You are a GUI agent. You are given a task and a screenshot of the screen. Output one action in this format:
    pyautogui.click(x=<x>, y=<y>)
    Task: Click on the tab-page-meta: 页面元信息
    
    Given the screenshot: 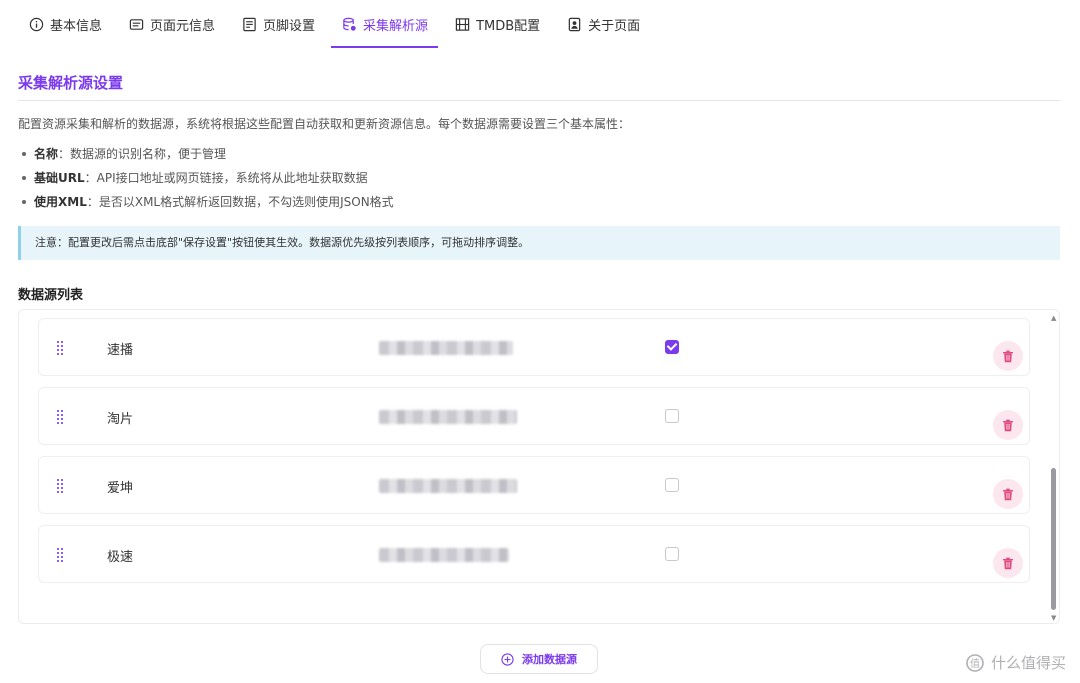 What is the action you would take?
    pyautogui.click(x=171, y=24)
    